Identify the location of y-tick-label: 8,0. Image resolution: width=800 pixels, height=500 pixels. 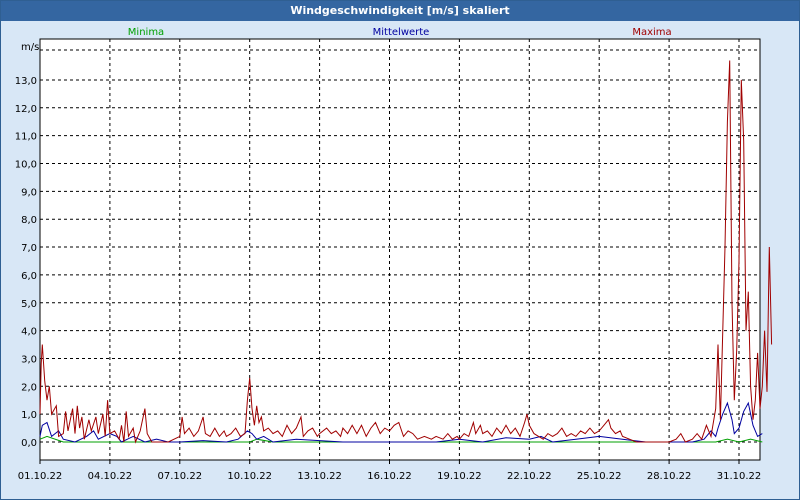
(29, 220).